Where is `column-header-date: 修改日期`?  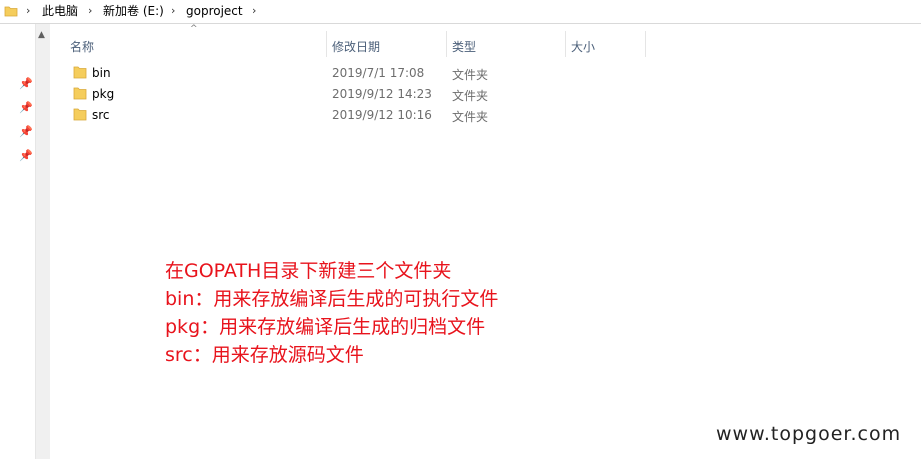
column-header-date: 修改日期 is located at coordinates (356, 46).